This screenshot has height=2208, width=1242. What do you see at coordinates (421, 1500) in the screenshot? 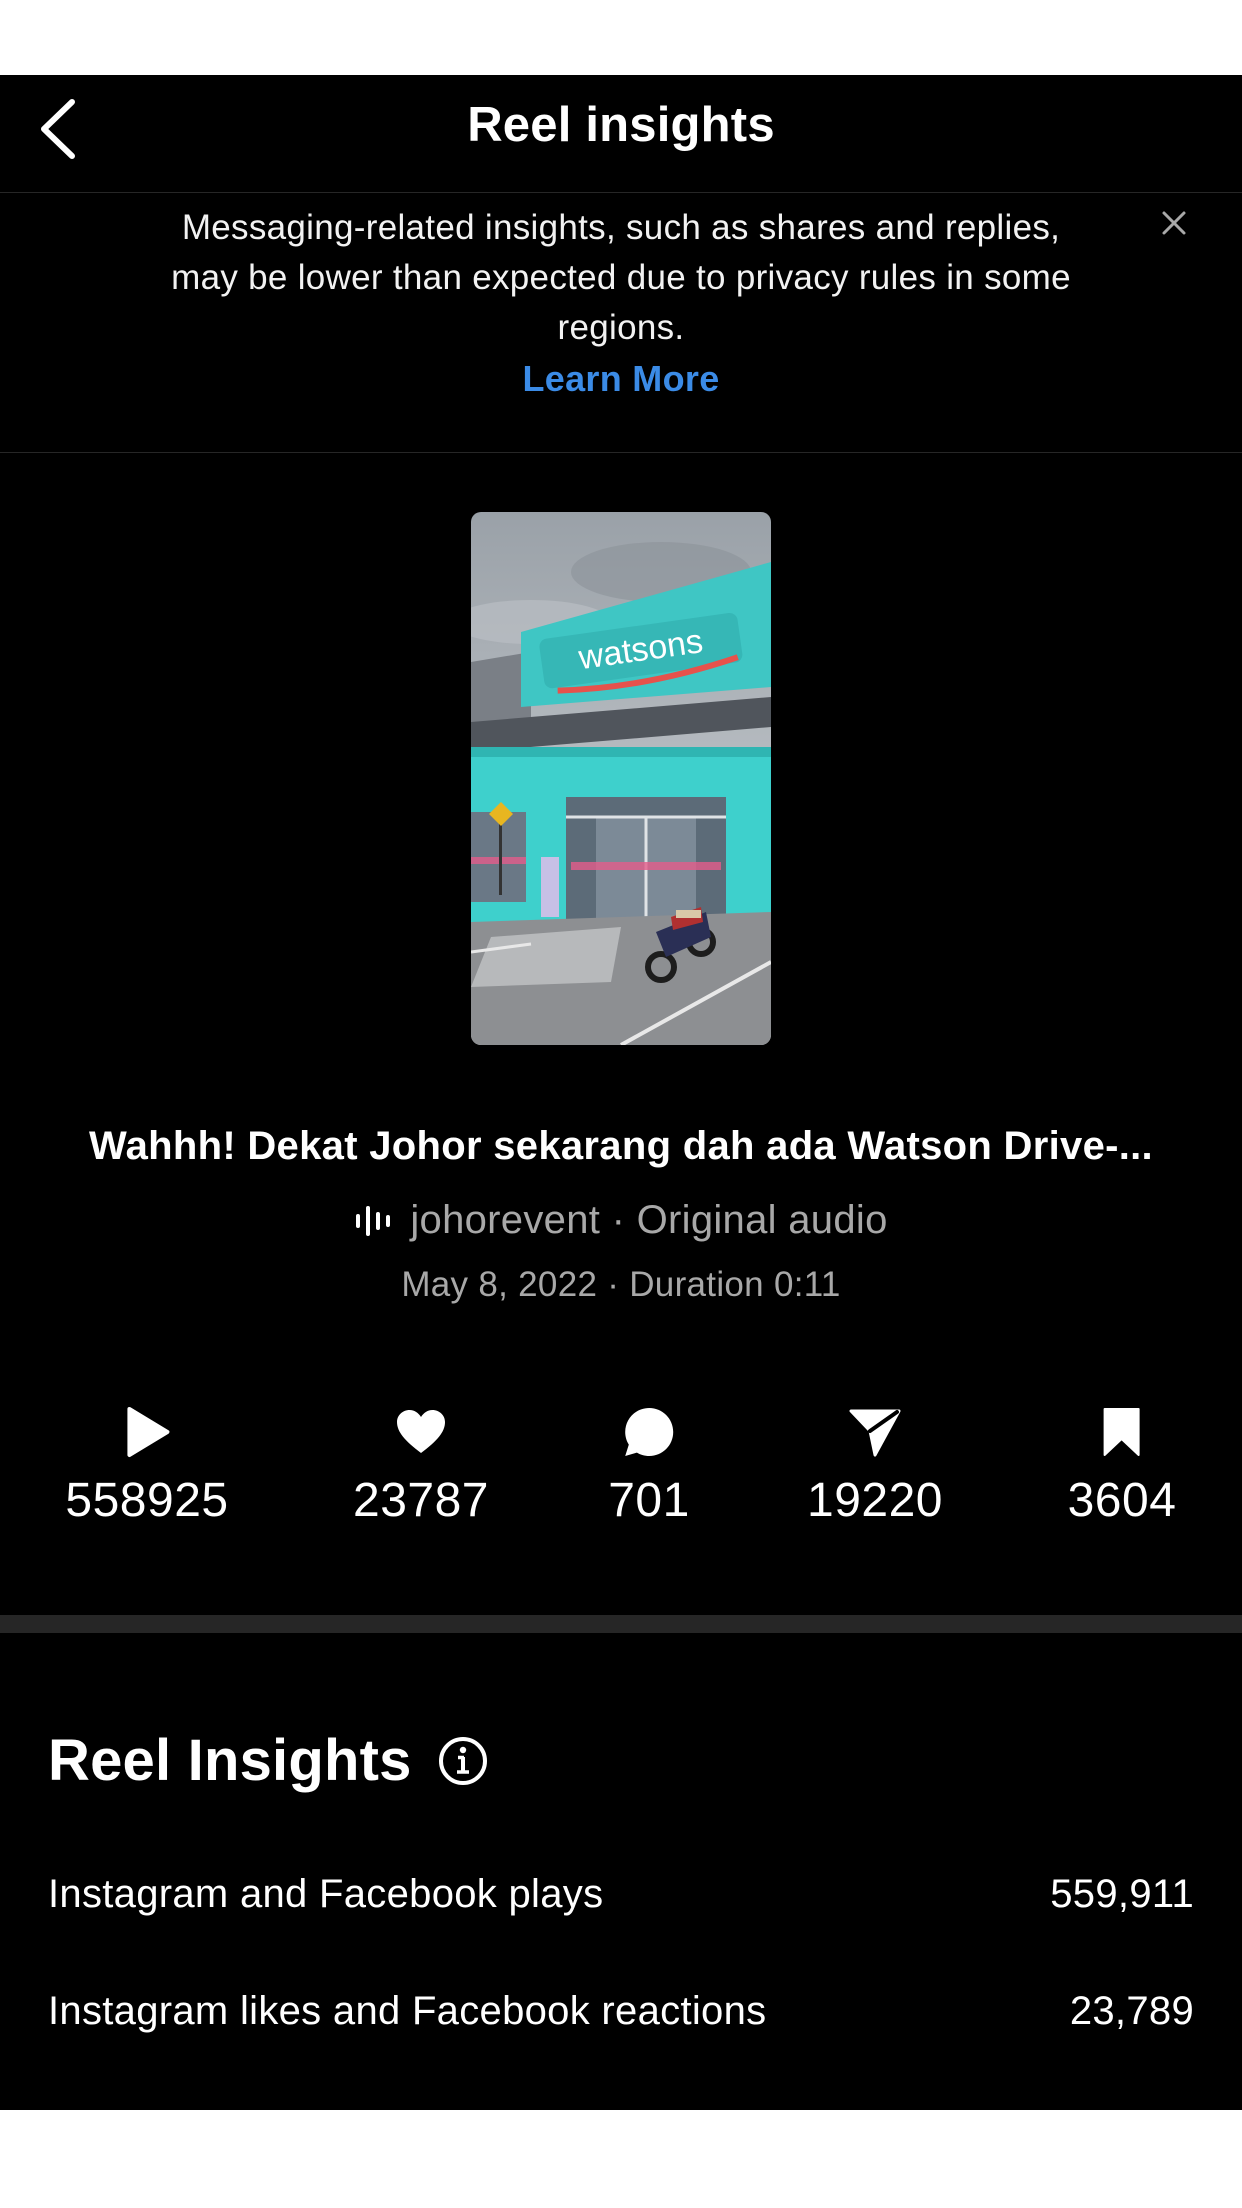
I see `stat-value: 23787` at bounding box center [421, 1500].